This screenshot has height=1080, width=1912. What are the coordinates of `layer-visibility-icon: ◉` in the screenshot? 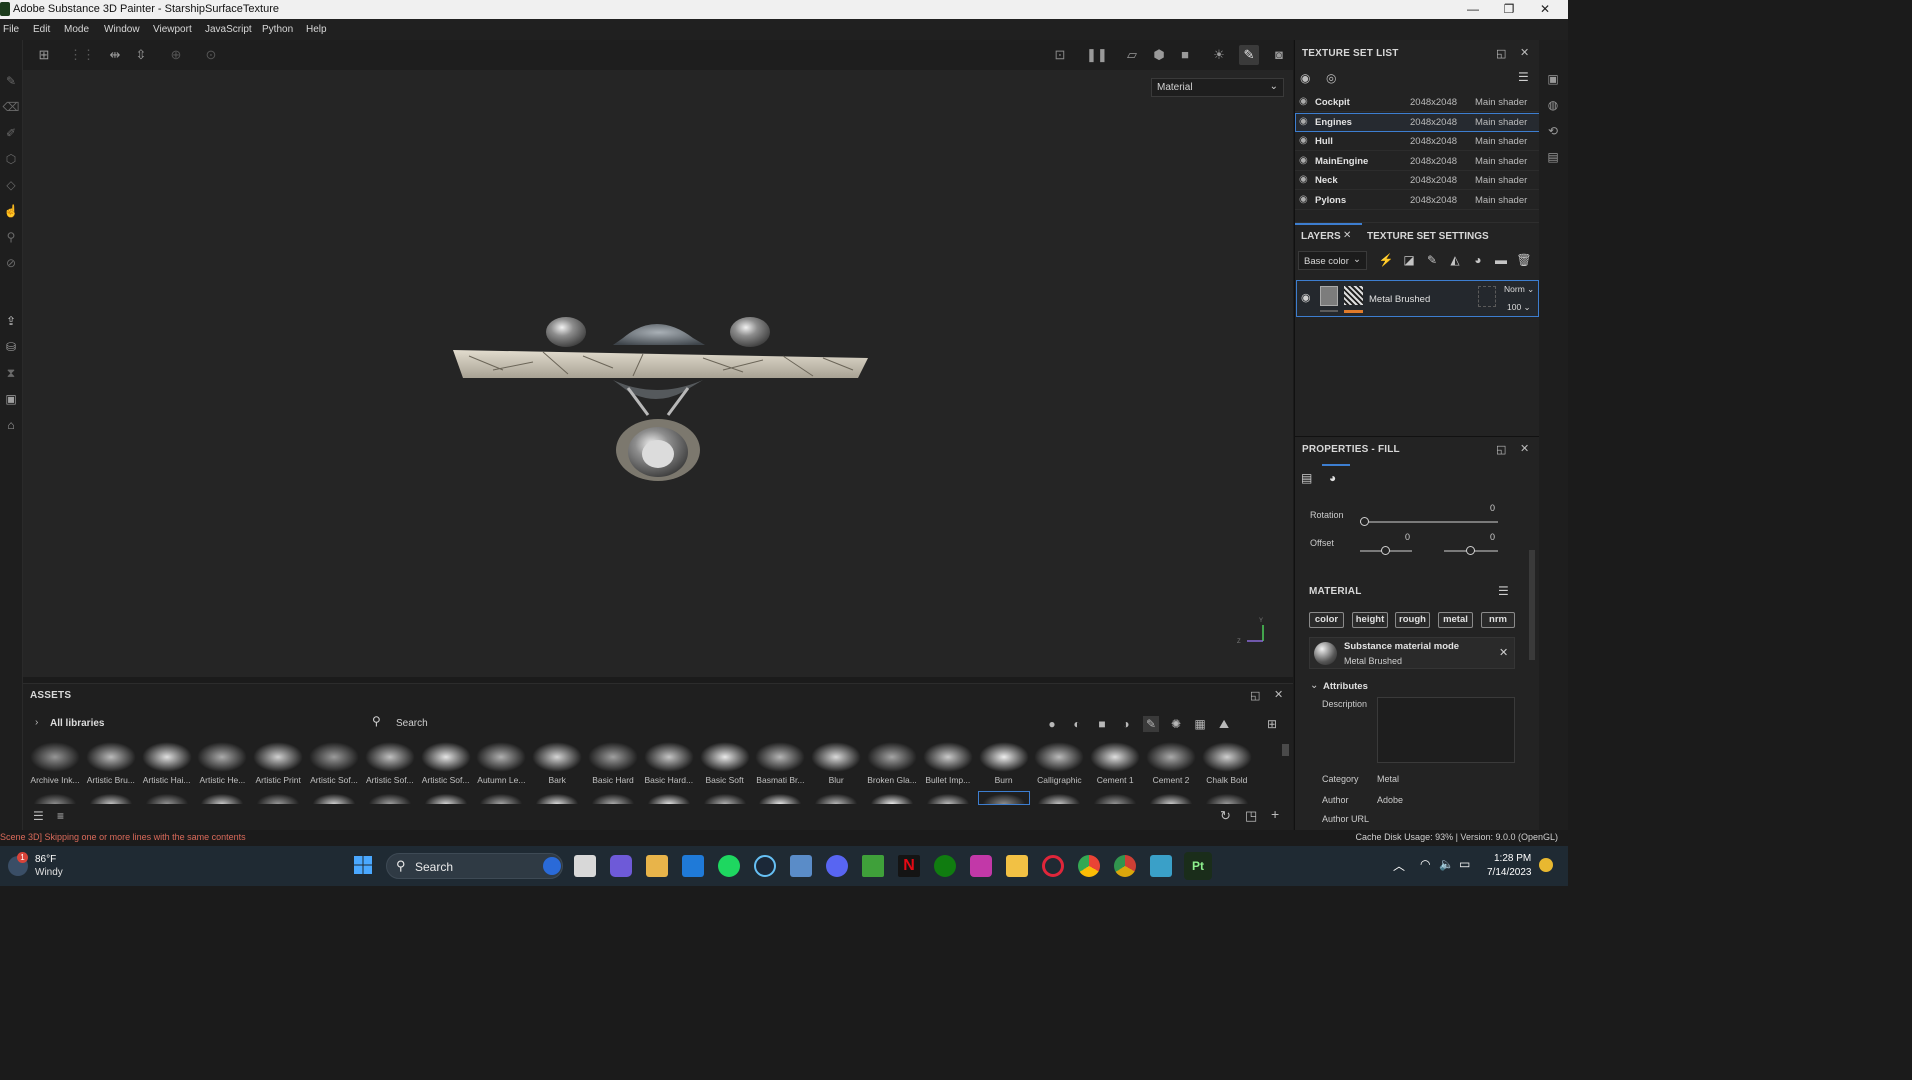 It's located at (1306, 297).